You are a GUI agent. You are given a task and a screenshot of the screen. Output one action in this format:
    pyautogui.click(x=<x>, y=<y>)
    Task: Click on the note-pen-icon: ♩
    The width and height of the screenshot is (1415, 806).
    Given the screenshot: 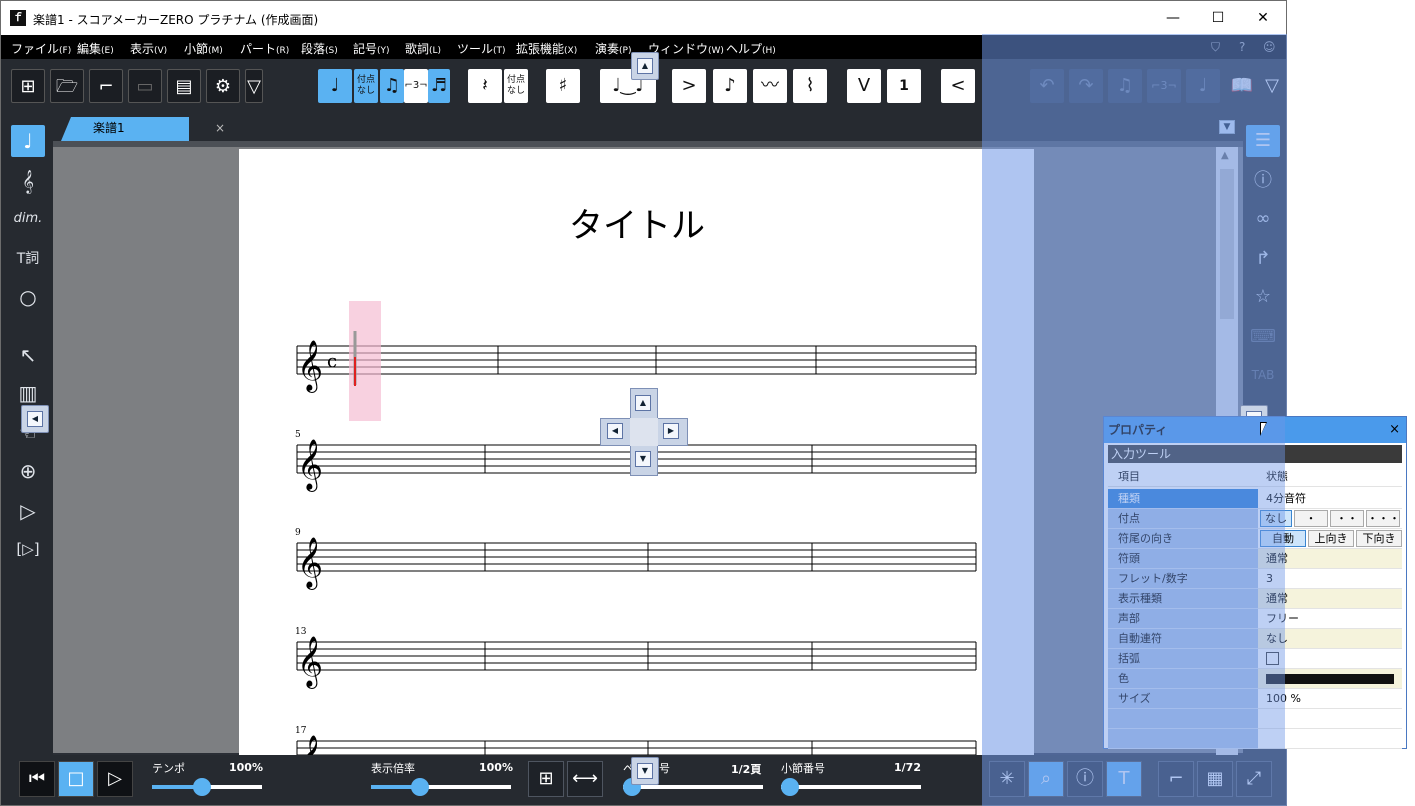 What is the action you would take?
    pyautogui.click(x=28, y=141)
    